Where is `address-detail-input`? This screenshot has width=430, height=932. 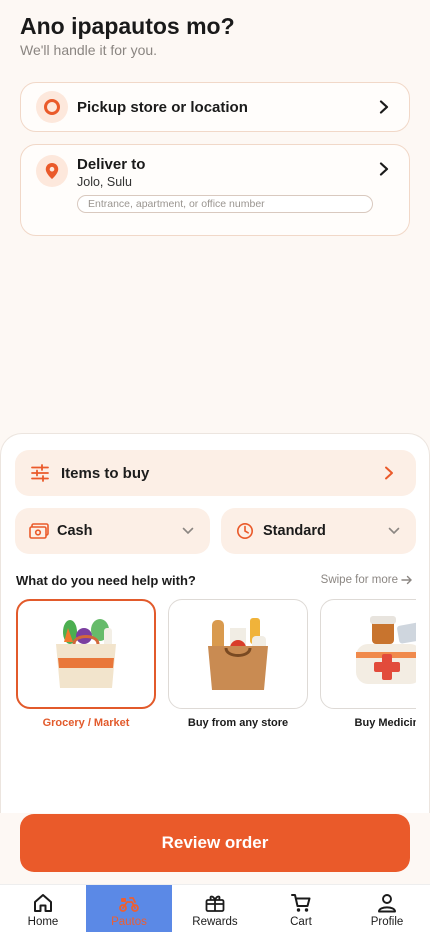 address-detail-input is located at coordinates (225, 204).